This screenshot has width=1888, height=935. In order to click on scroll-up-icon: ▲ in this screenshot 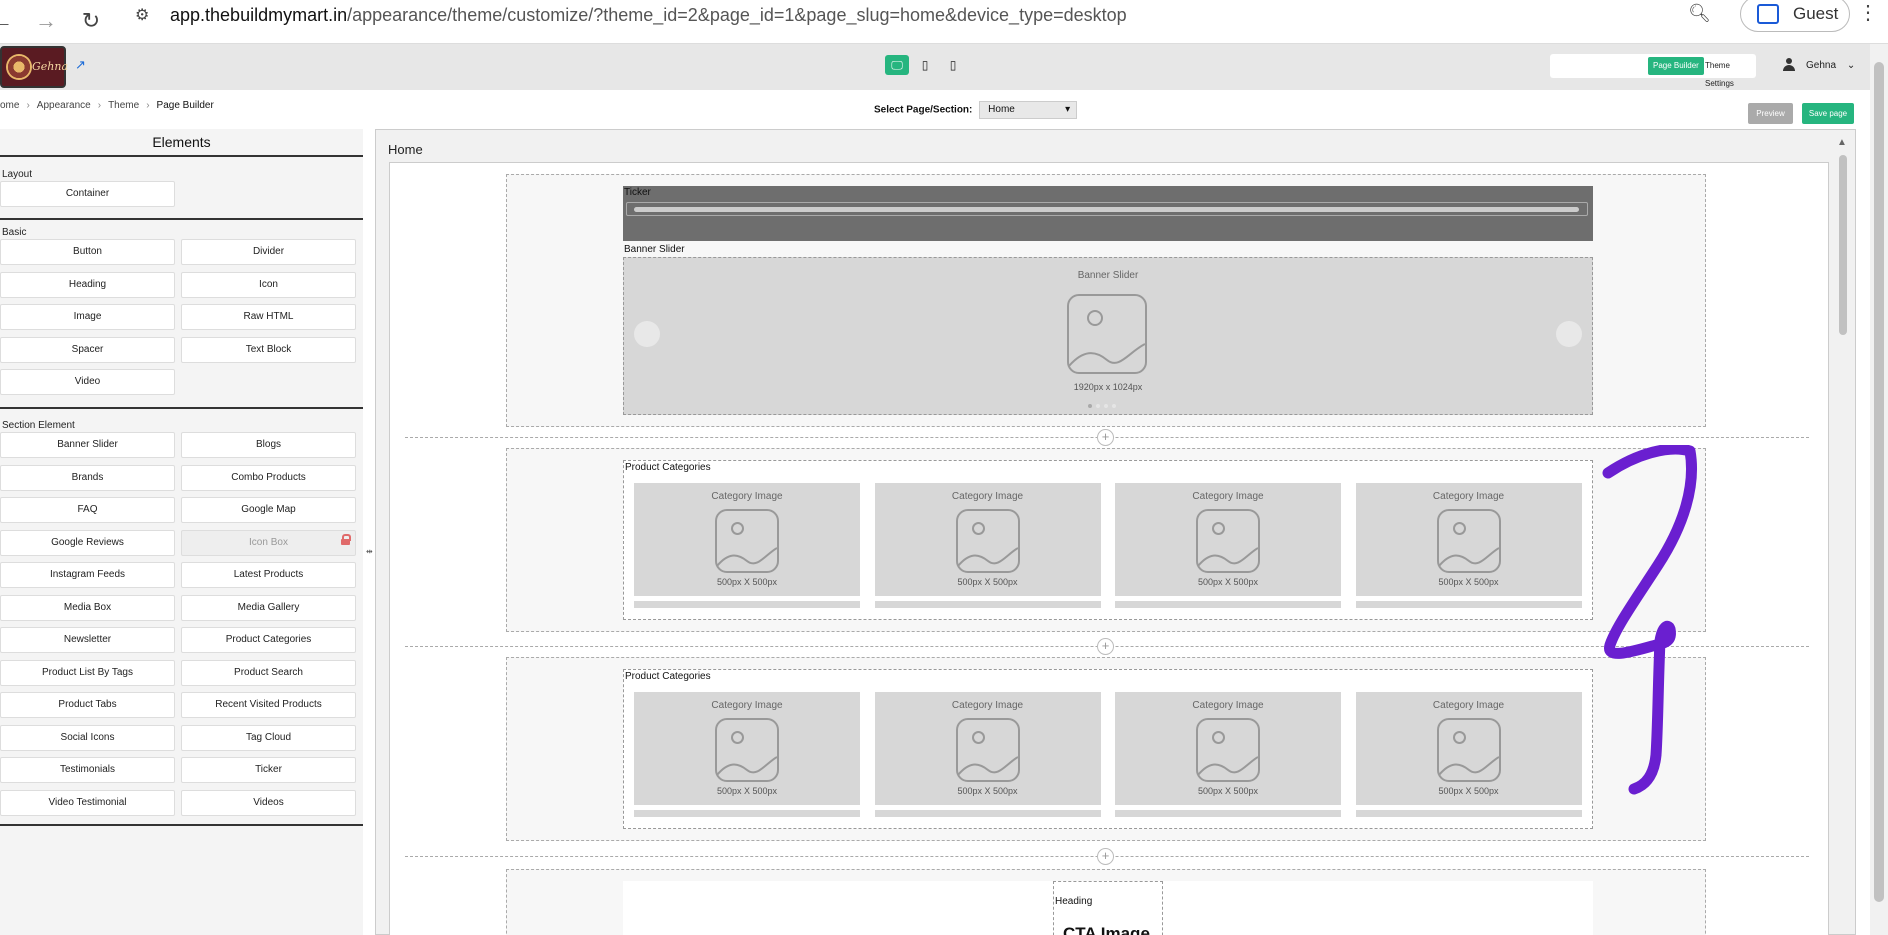, I will do `click(1842, 142)`.